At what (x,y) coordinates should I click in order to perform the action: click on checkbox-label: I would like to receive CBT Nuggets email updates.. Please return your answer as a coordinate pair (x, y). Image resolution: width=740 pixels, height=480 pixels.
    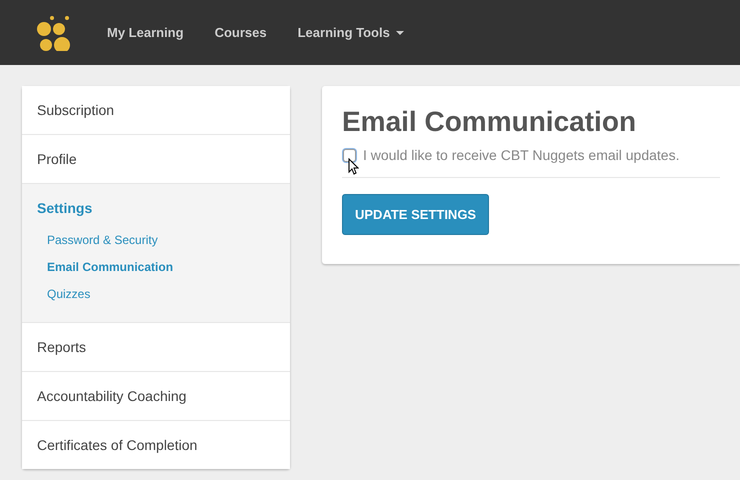
    Looking at the image, I should click on (521, 155).